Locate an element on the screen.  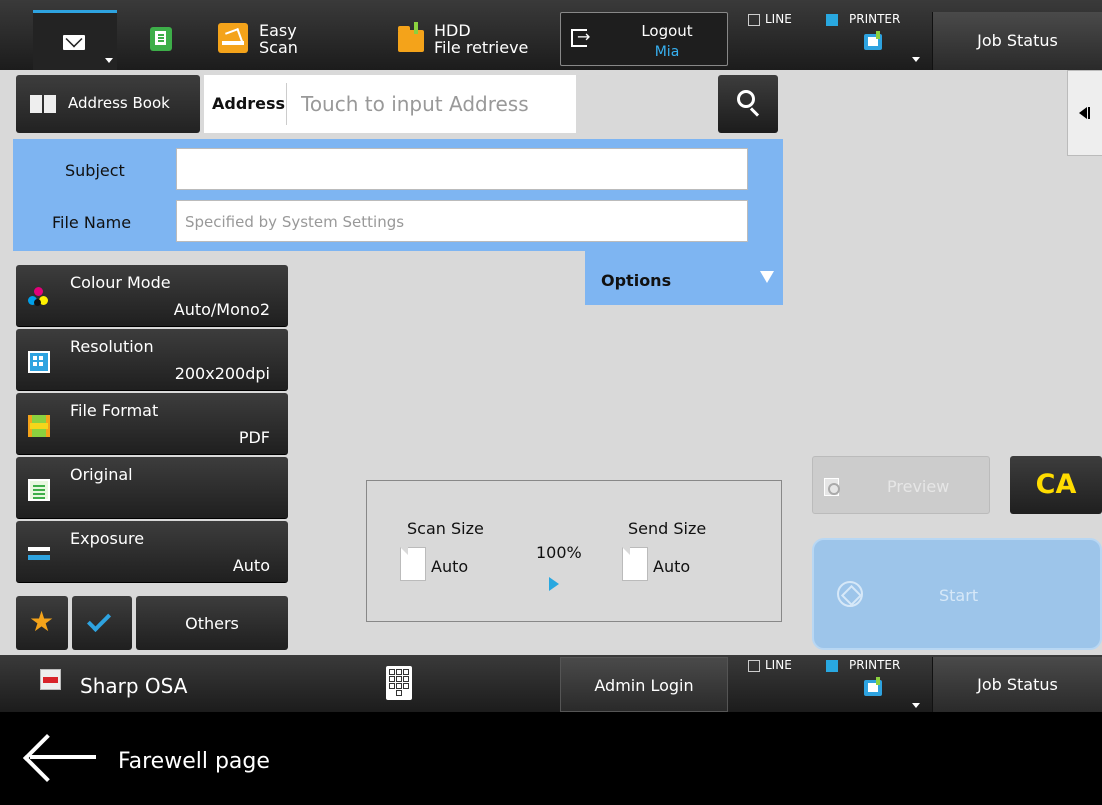
scan-size-value: Auto is located at coordinates (450, 566).